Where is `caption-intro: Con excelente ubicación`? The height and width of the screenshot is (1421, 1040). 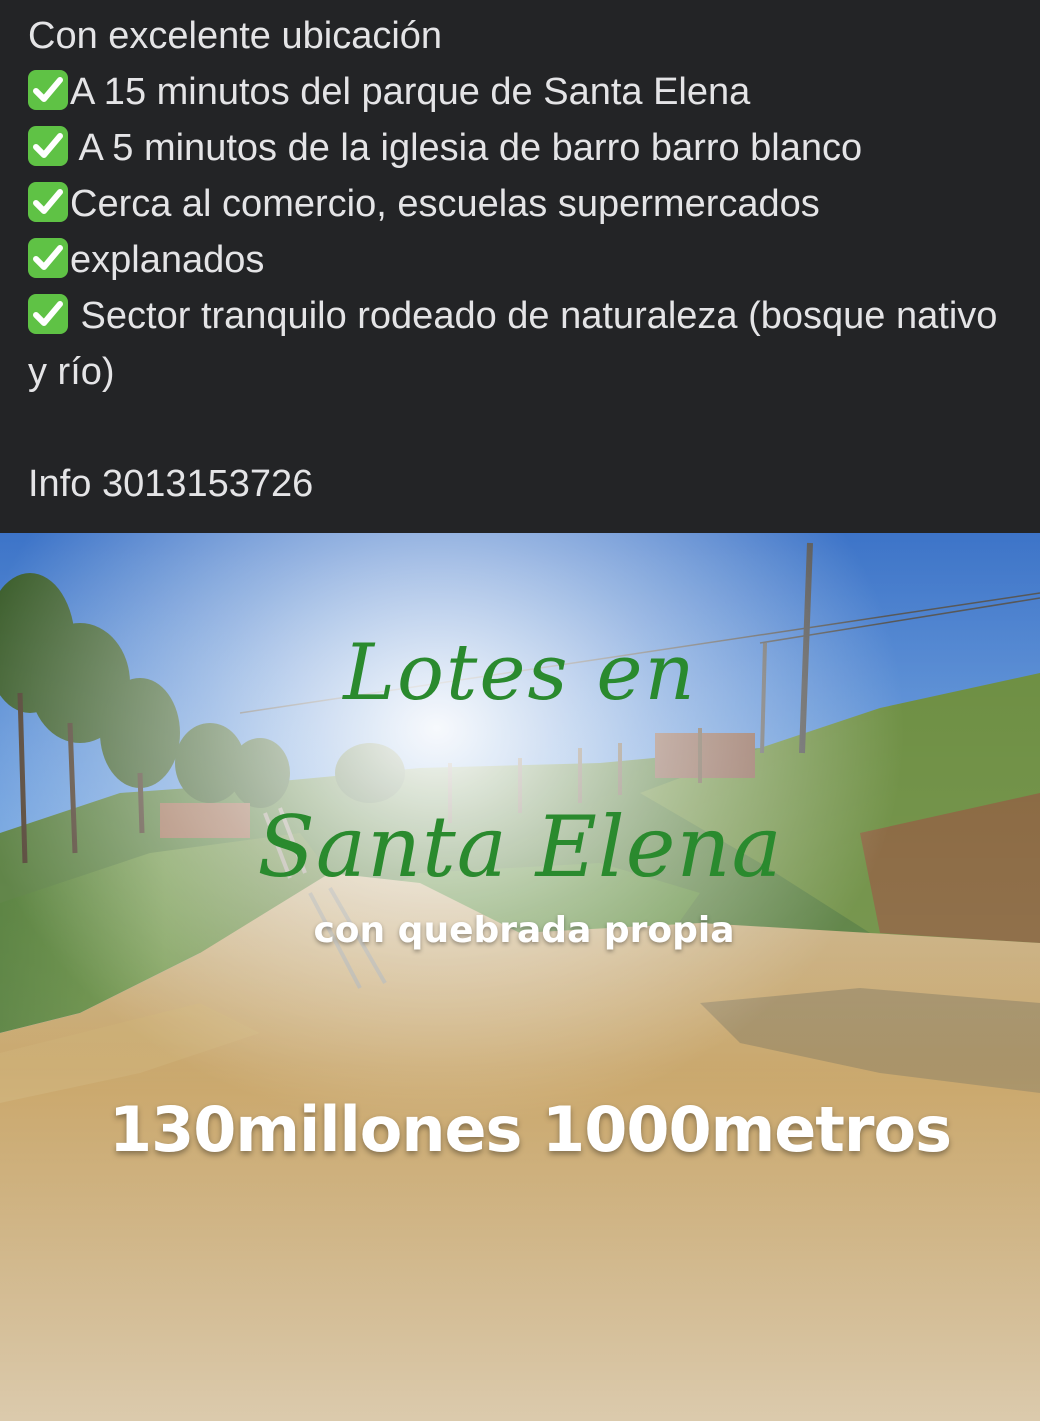
caption-intro: Con excelente ubicación is located at coordinates (235, 36).